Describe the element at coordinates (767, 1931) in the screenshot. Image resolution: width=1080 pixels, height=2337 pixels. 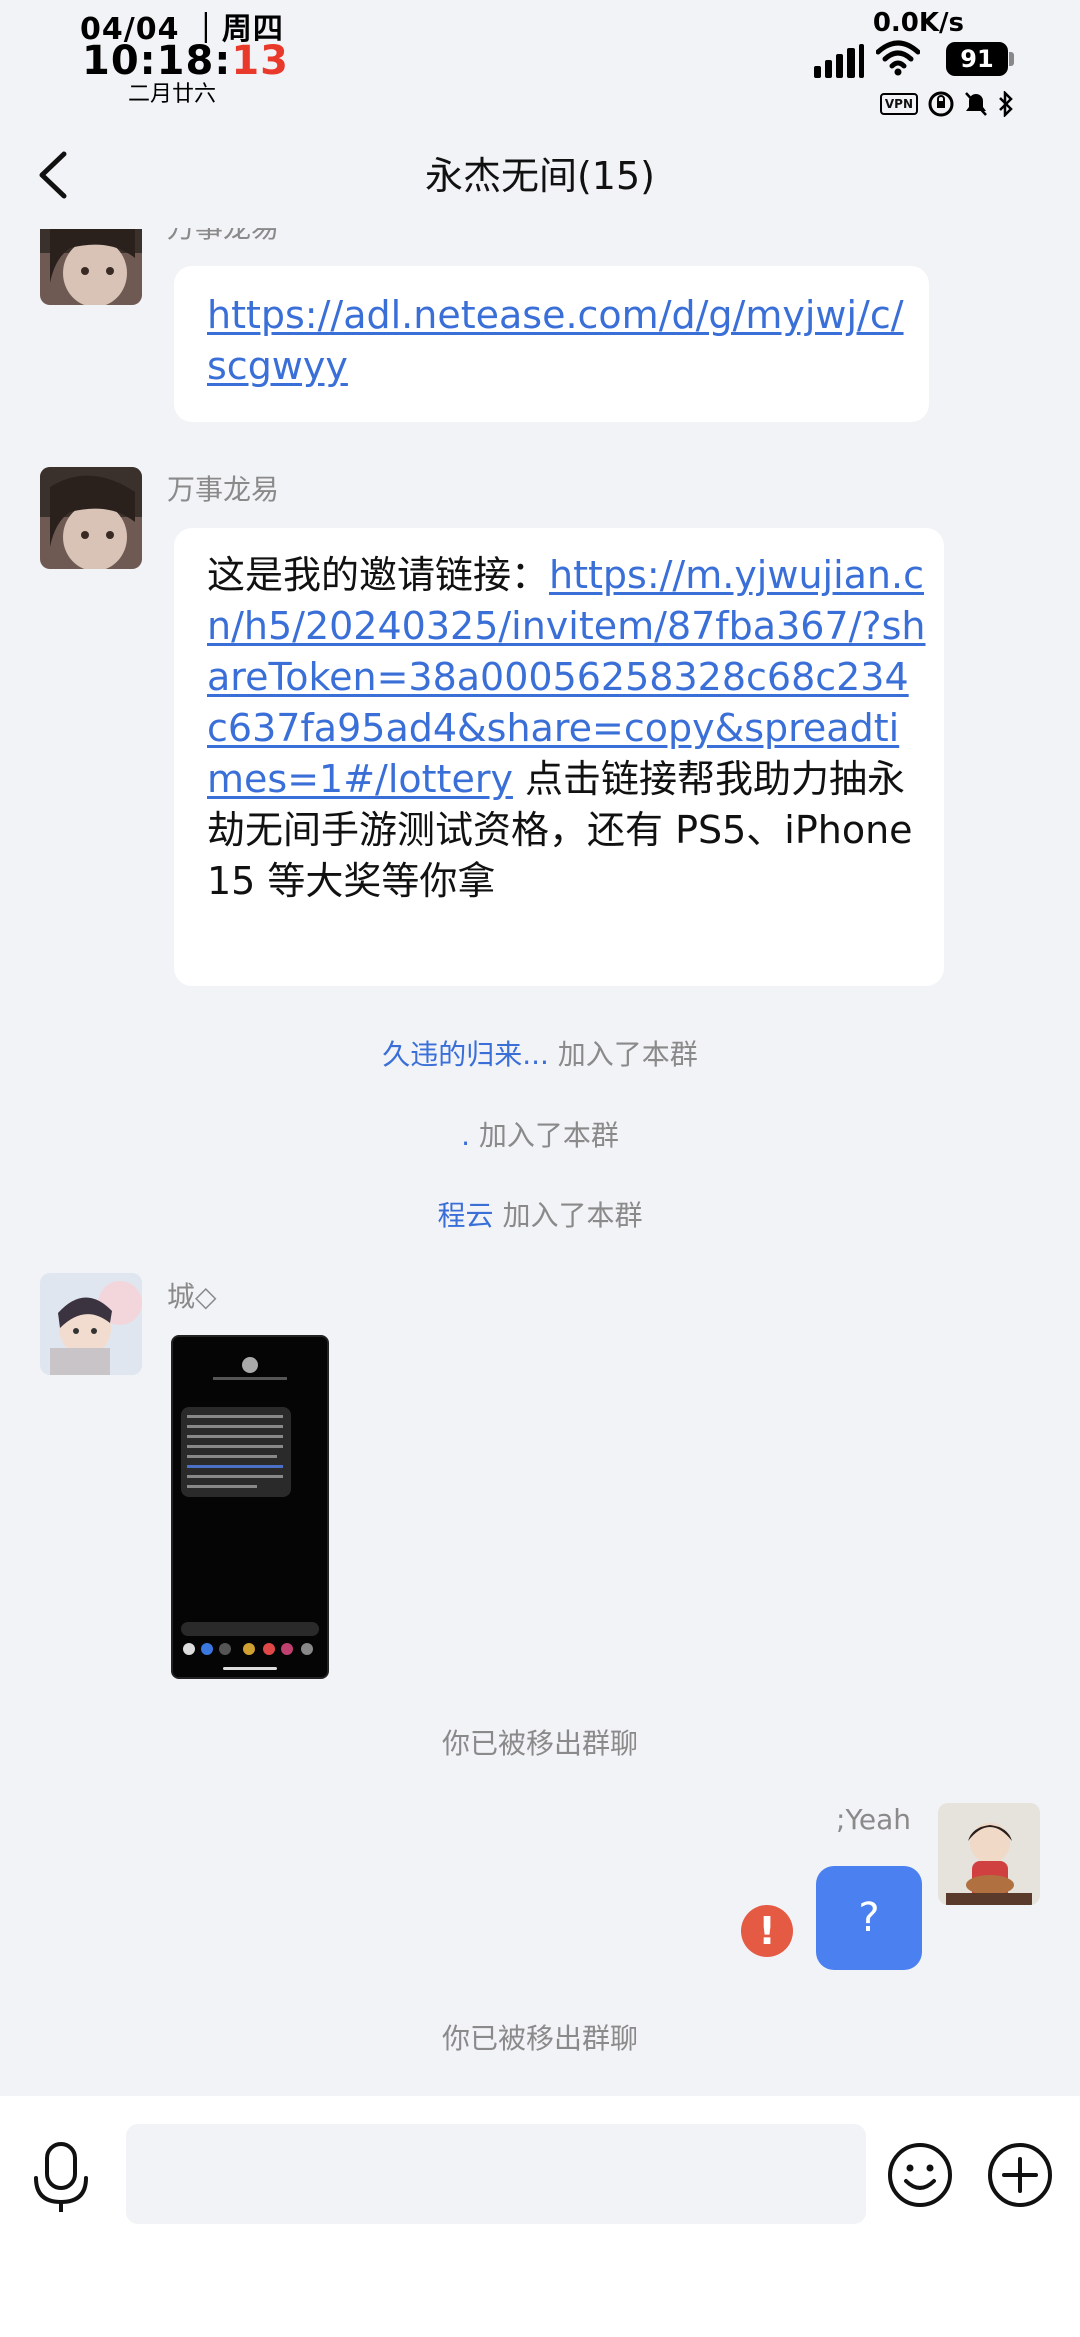
I see `error-icon: !` at that location.